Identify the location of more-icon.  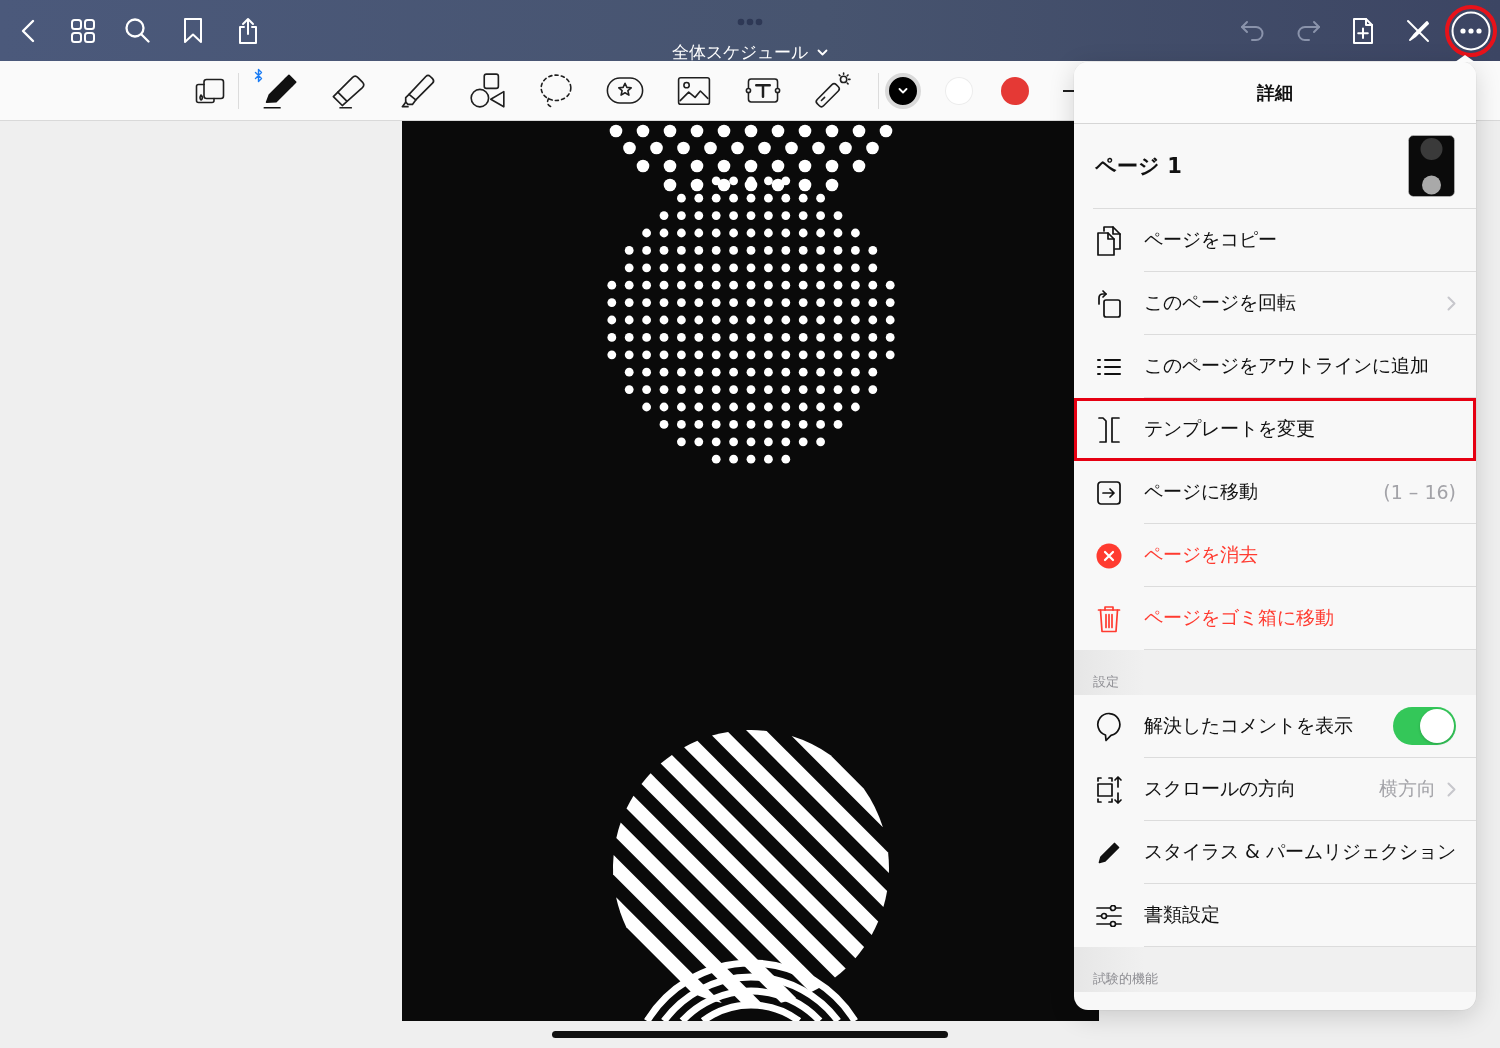
(1471, 30).